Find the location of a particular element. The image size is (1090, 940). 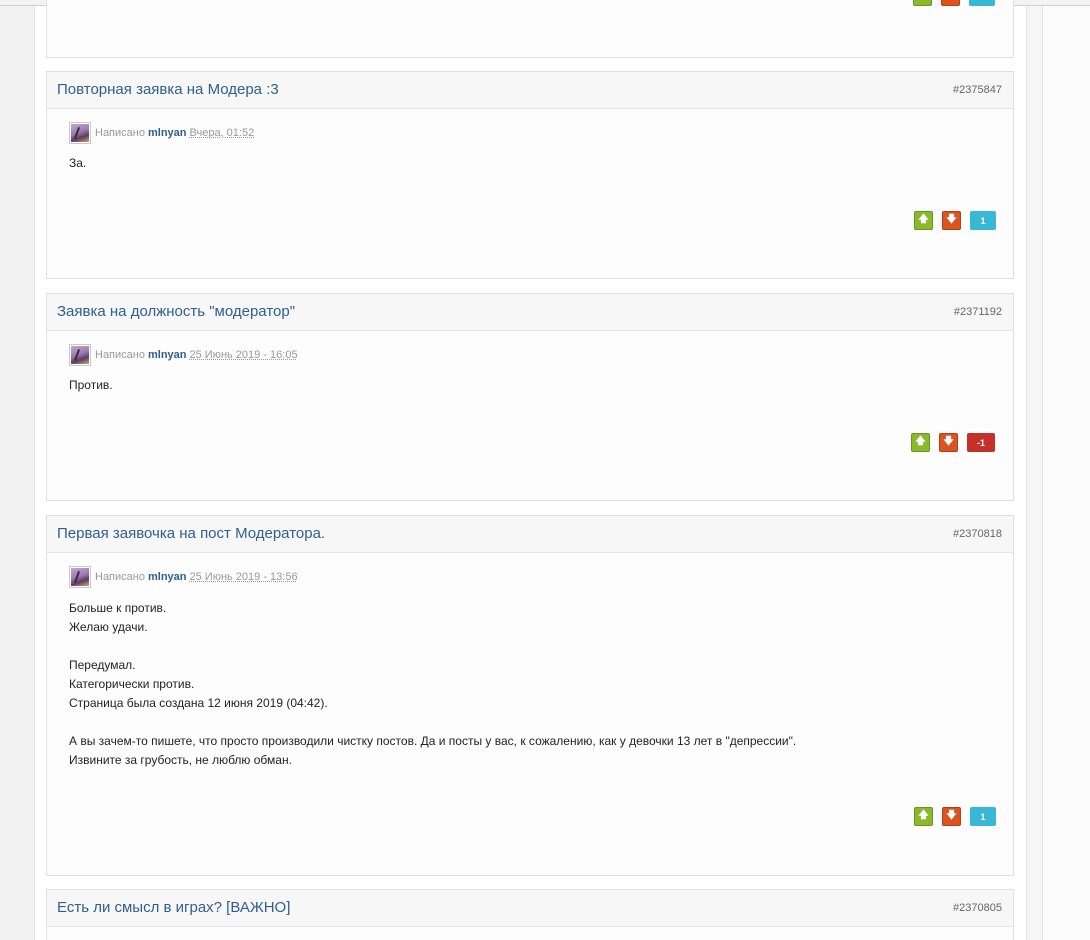

post-title-link: Первая заявочка на пост Модератора. is located at coordinates (191, 533).